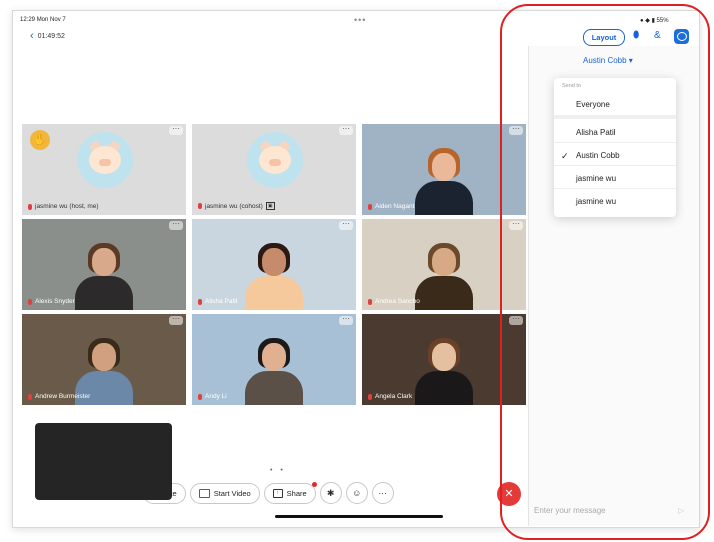 Image resolution: width=714 pixels, height=542 pixels. What do you see at coordinates (615, 107) in the screenshot?
I see `dropdown-option: Everyone` at bounding box center [615, 107].